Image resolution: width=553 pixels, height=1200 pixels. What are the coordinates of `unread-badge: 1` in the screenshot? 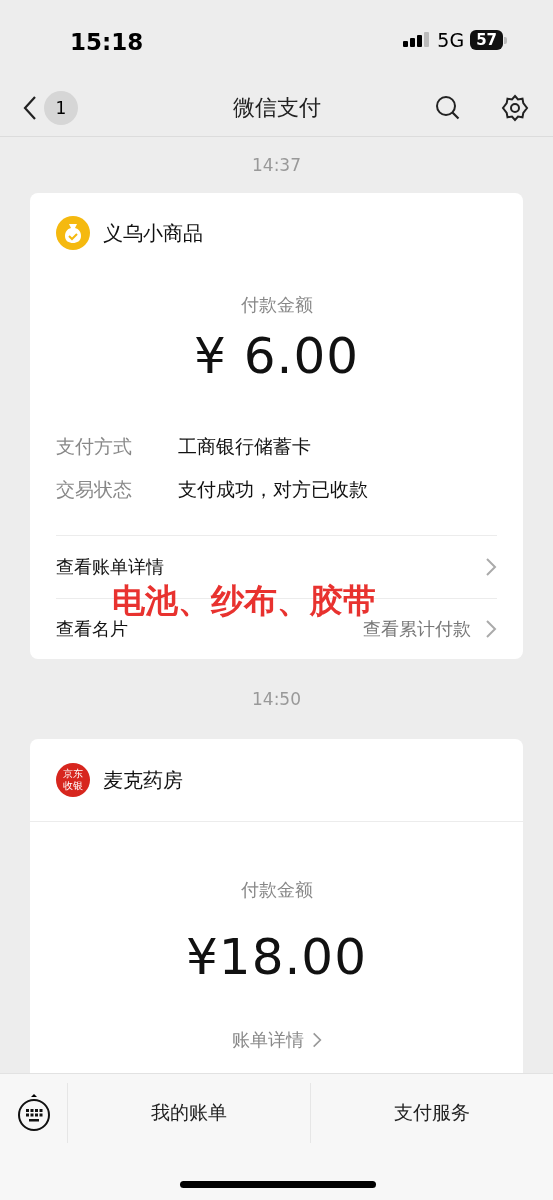 It's located at (61, 108).